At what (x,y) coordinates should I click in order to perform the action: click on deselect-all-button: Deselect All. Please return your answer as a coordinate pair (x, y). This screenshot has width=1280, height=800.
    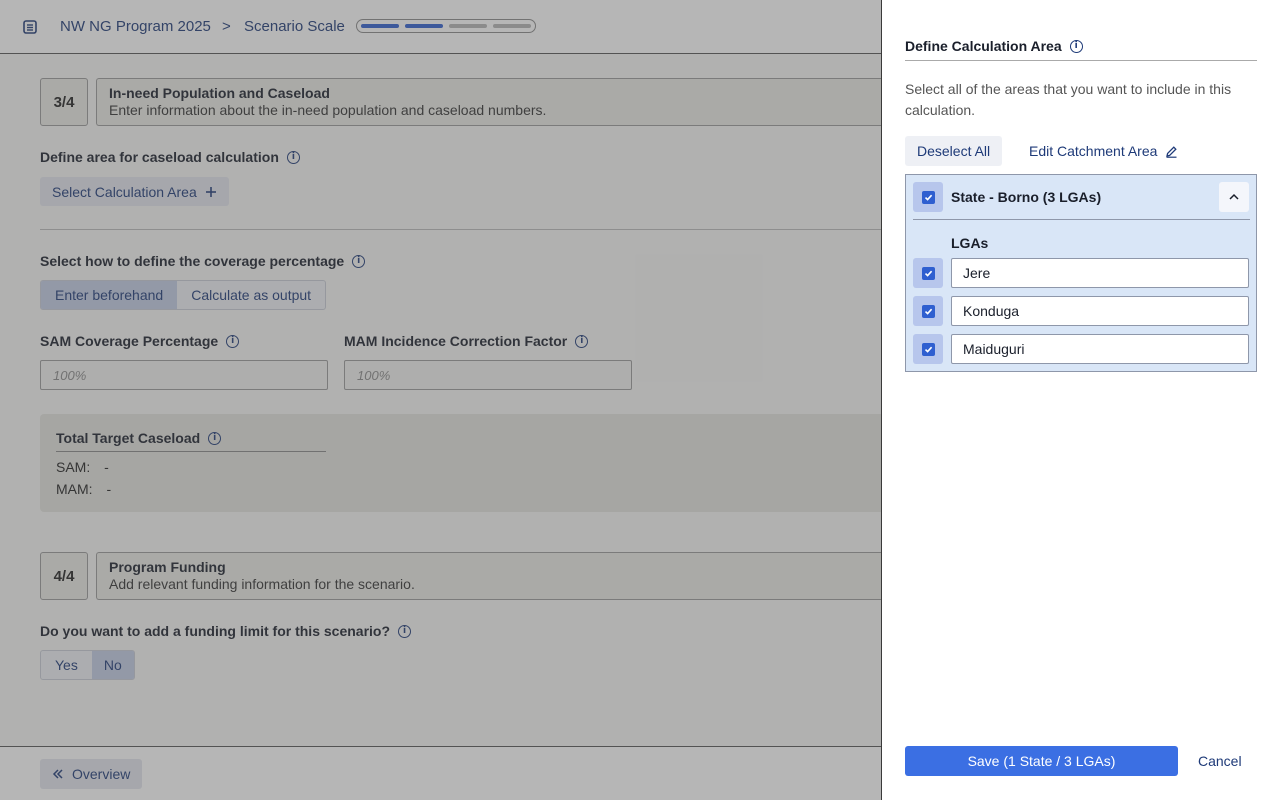
    Looking at the image, I should click on (954, 151).